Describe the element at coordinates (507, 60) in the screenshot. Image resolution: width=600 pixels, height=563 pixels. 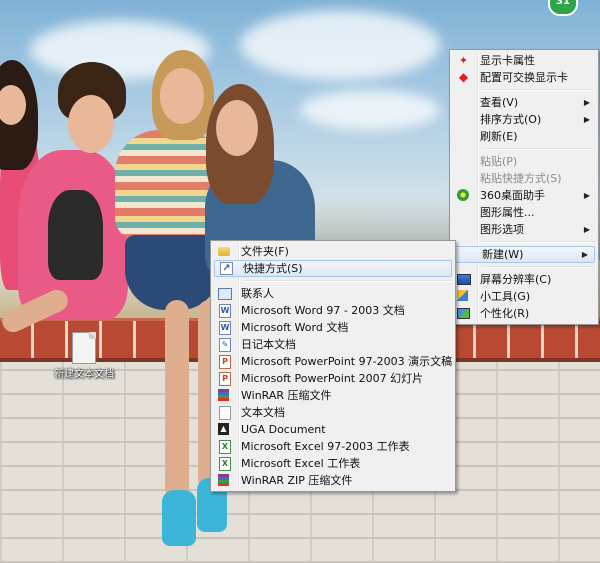
I see `menu-item-label: 显示卡属性` at that location.